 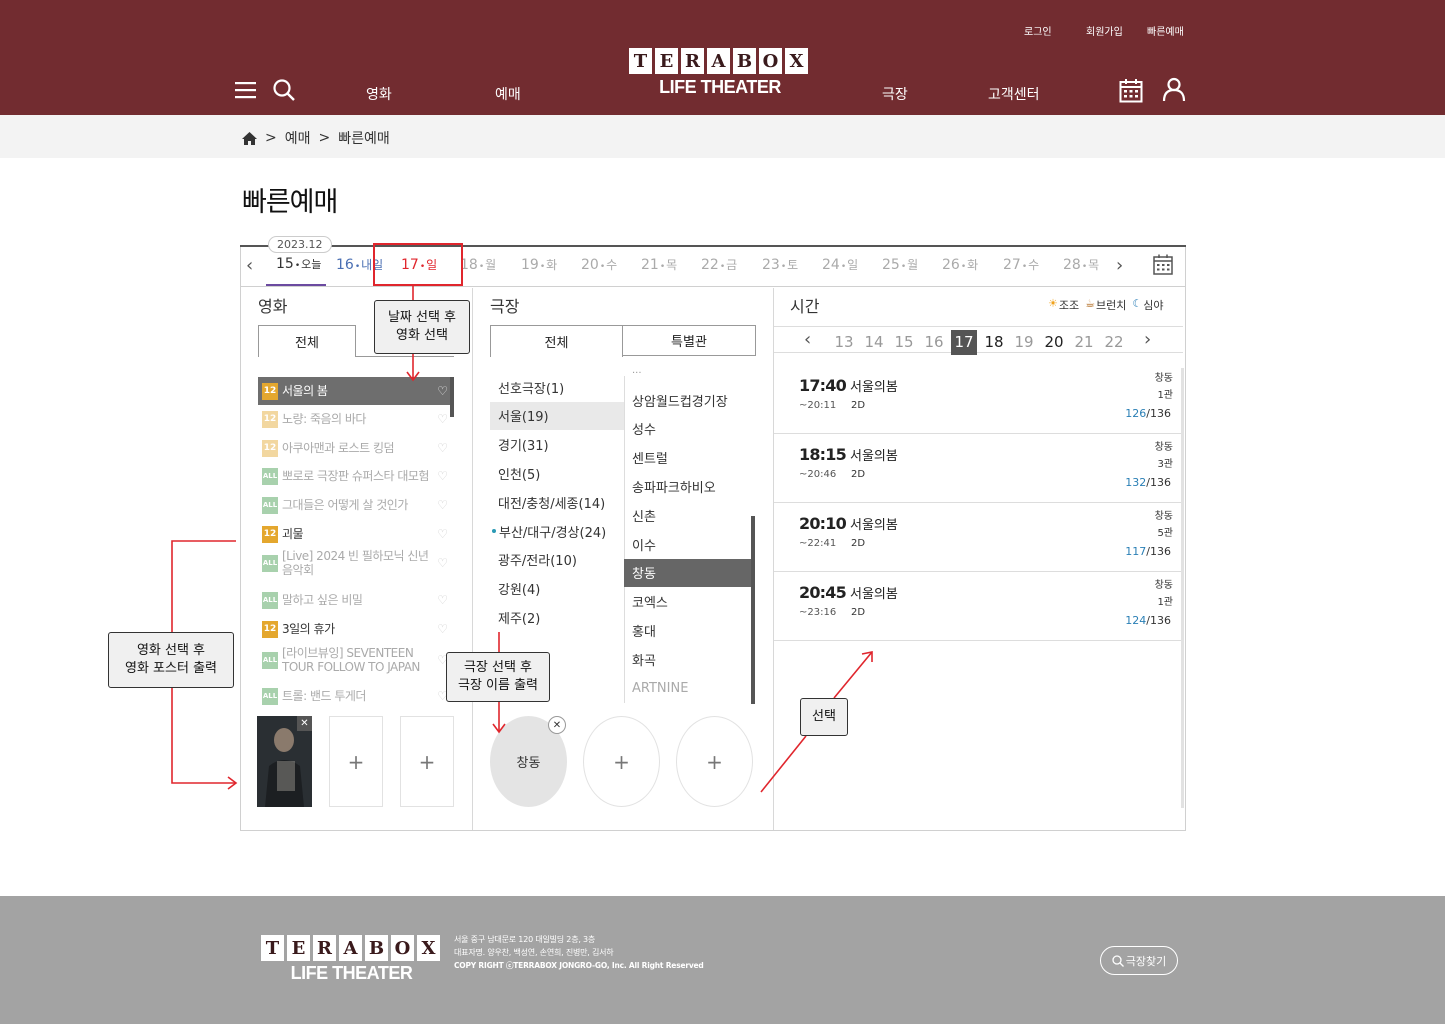 What do you see at coordinates (351, 973) in the screenshot?
I see `footer-logo-subtitle: LIFE THEATER` at bounding box center [351, 973].